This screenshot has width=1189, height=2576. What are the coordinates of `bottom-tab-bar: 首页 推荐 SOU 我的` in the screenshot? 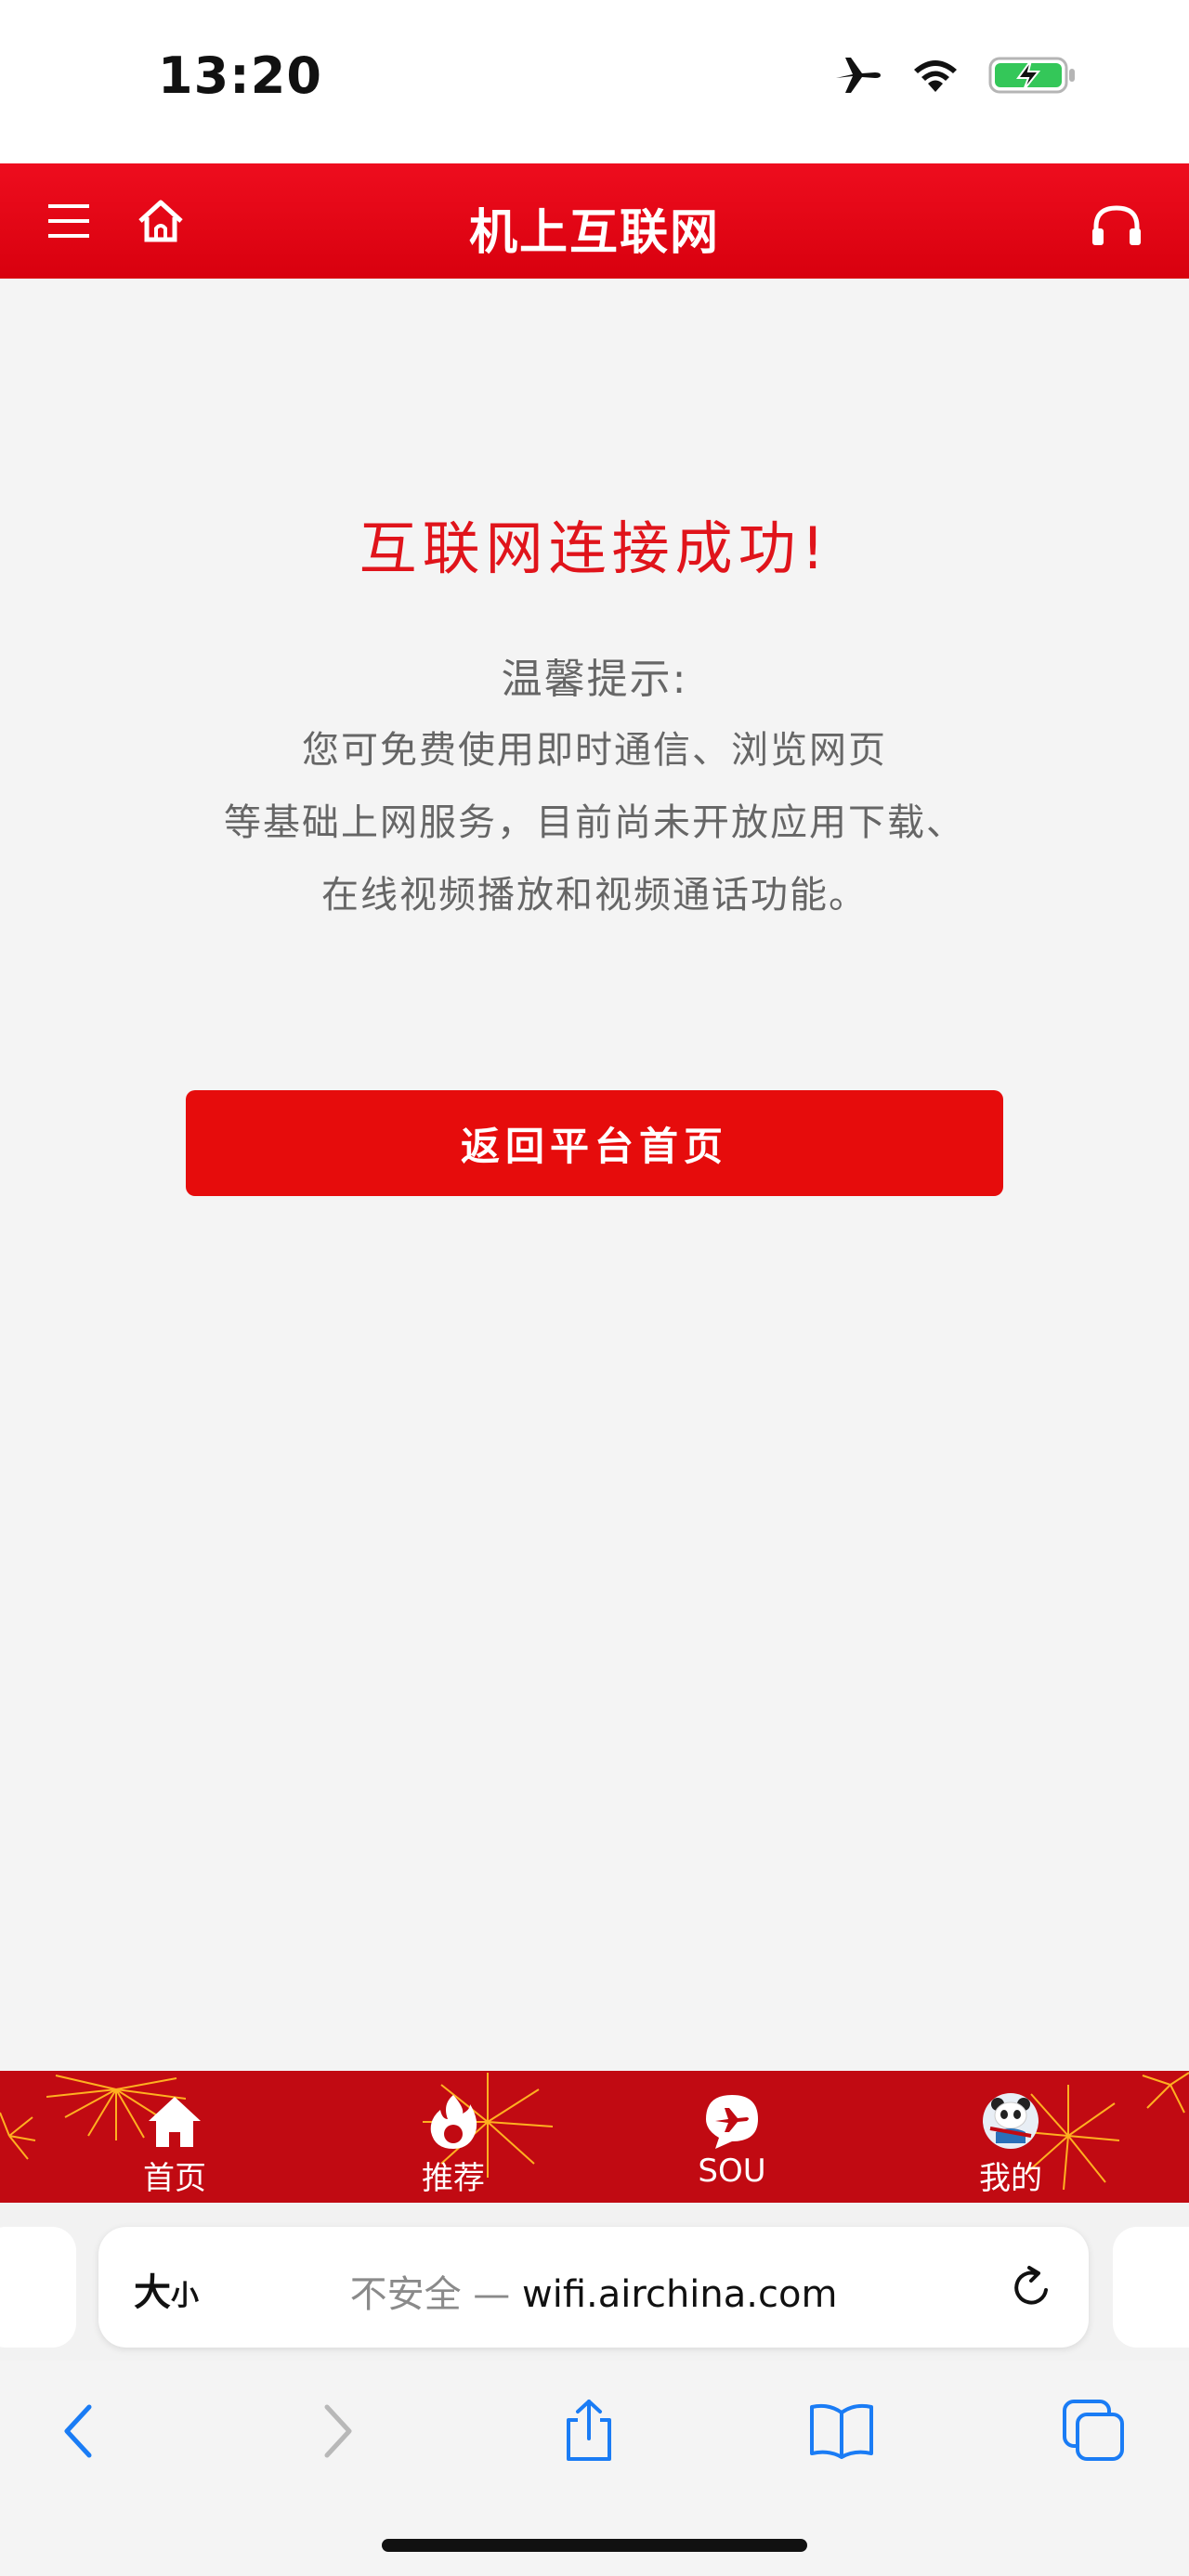 It's located at (594, 2137).